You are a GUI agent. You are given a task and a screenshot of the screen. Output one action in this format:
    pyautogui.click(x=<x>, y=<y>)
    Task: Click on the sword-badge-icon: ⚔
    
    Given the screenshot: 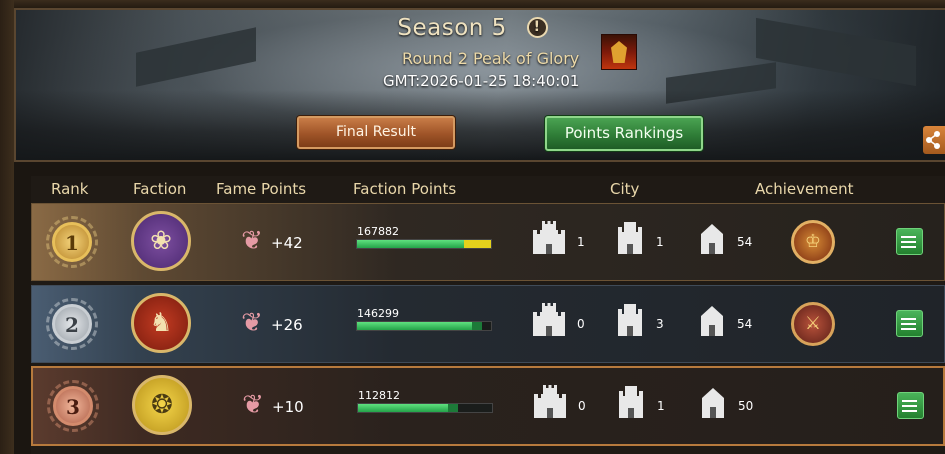 What is the action you would take?
    pyautogui.click(x=813, y=324)
    